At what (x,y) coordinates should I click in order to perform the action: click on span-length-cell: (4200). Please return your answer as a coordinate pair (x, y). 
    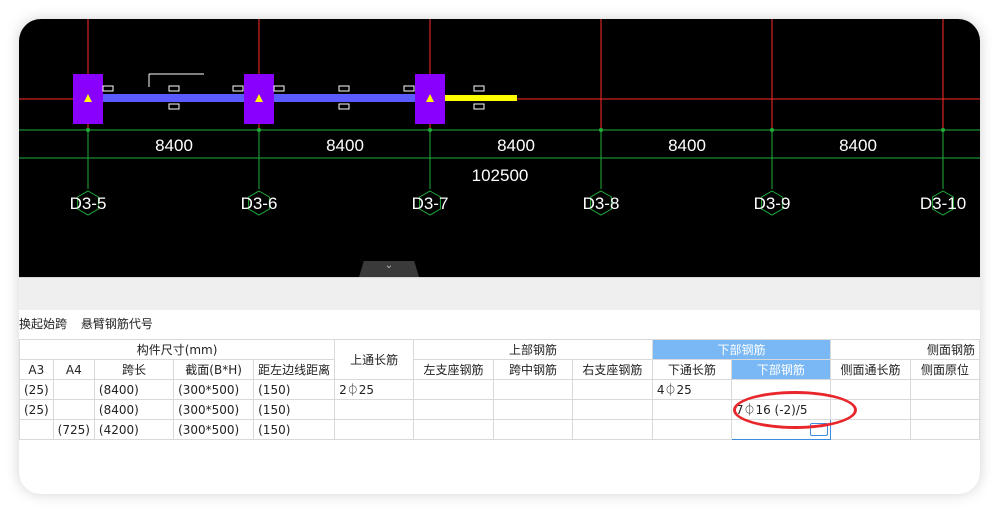
    Looking at the image, I should click on (134, 429).